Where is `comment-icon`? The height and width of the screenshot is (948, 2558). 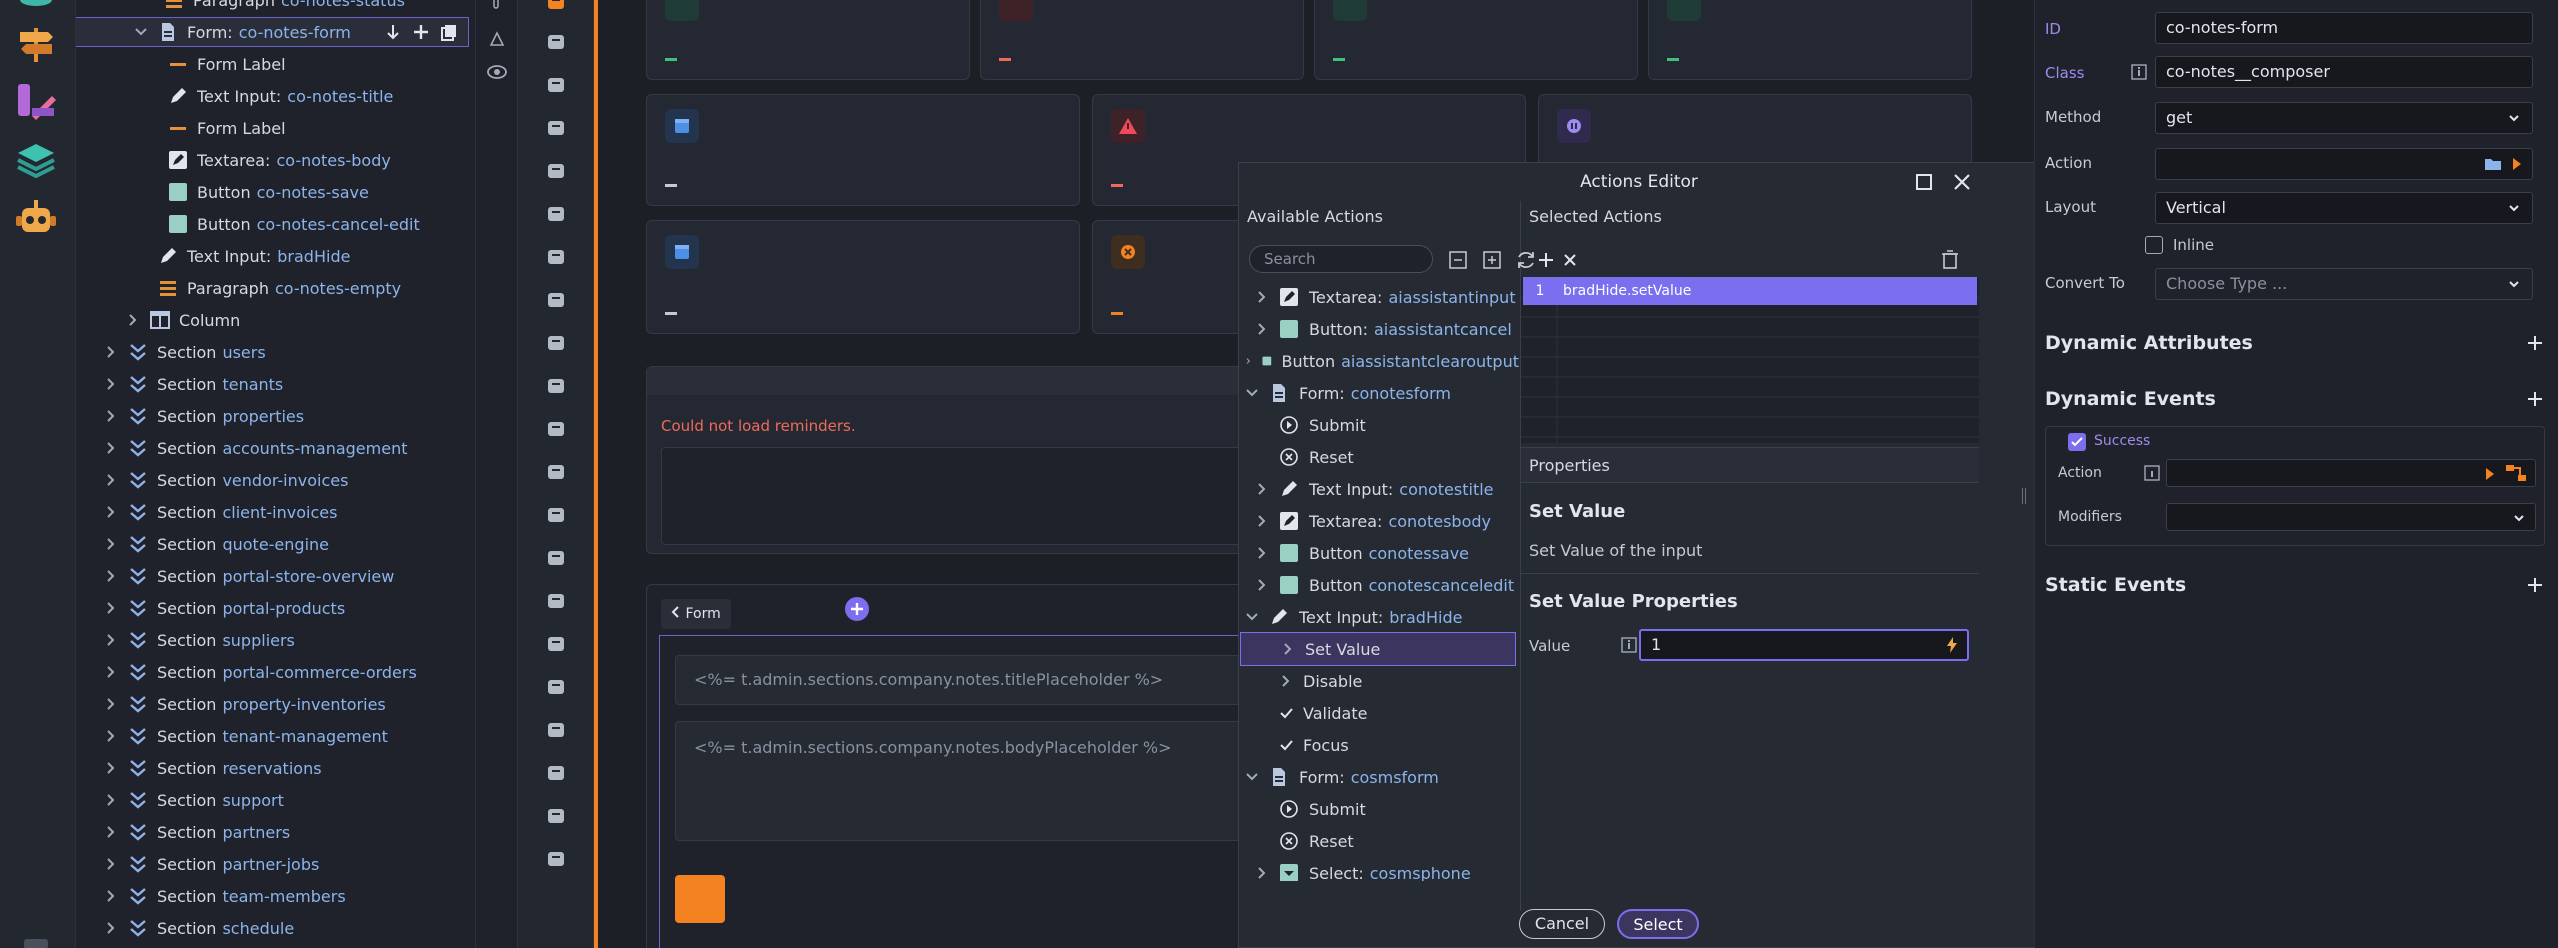 comment-icon is located at coordinates (556, 214).